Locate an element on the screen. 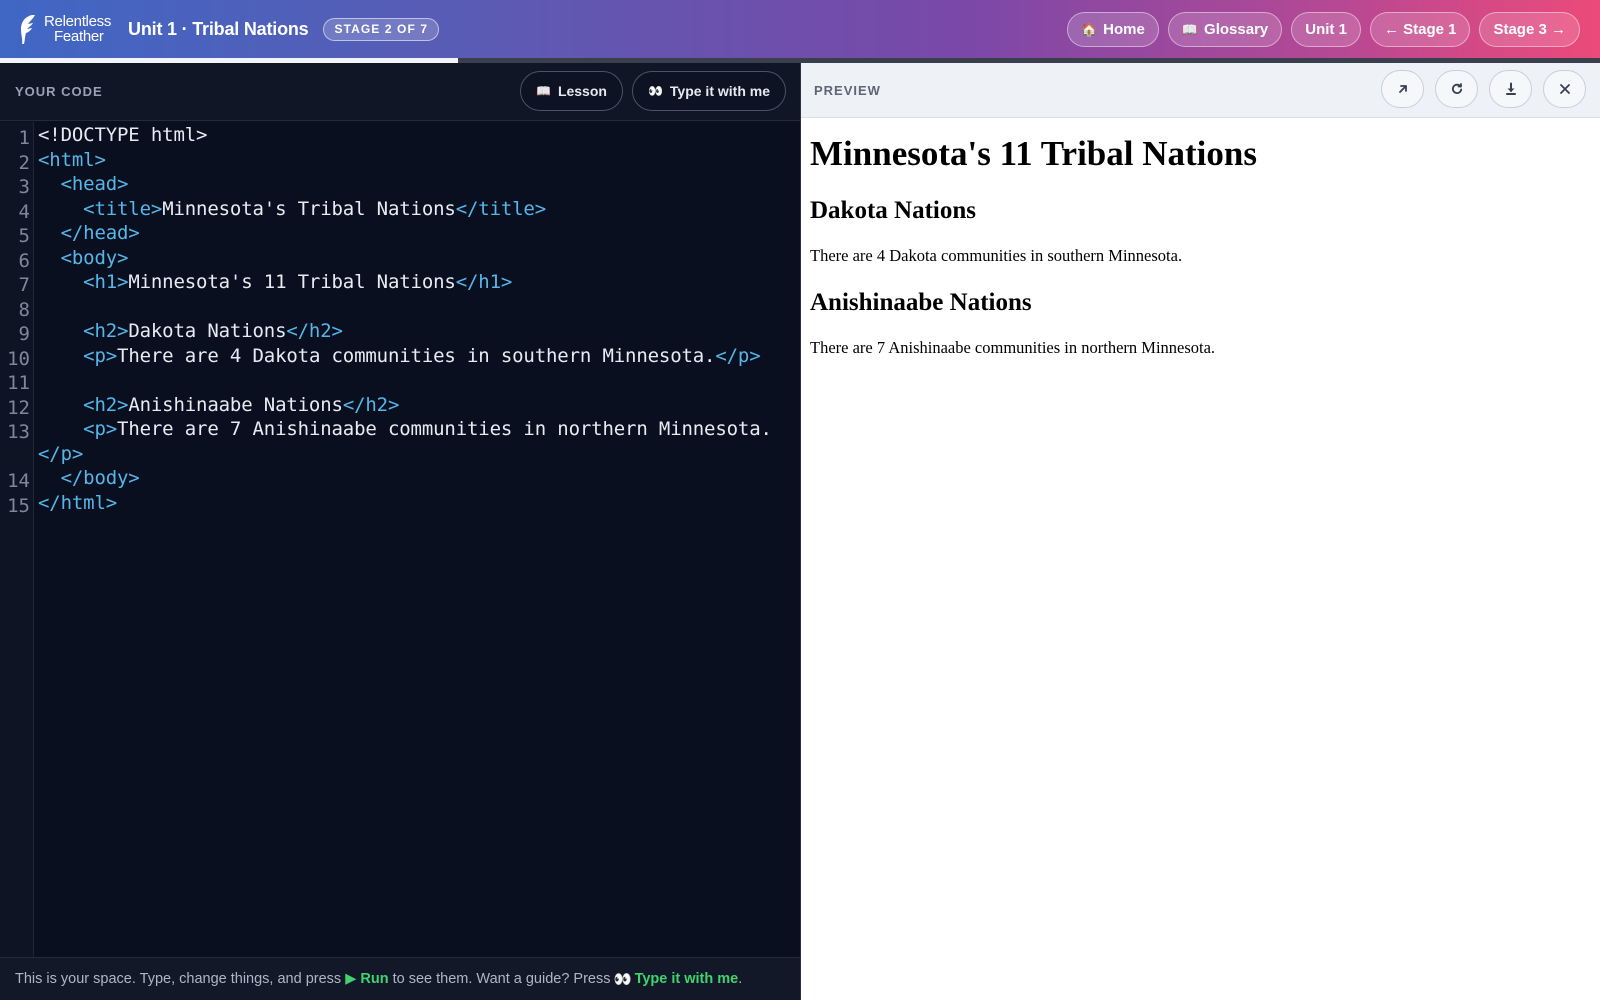 This screenshot has height=1000, width=1600. code-line: <head> is located at coordinates (94, 184).